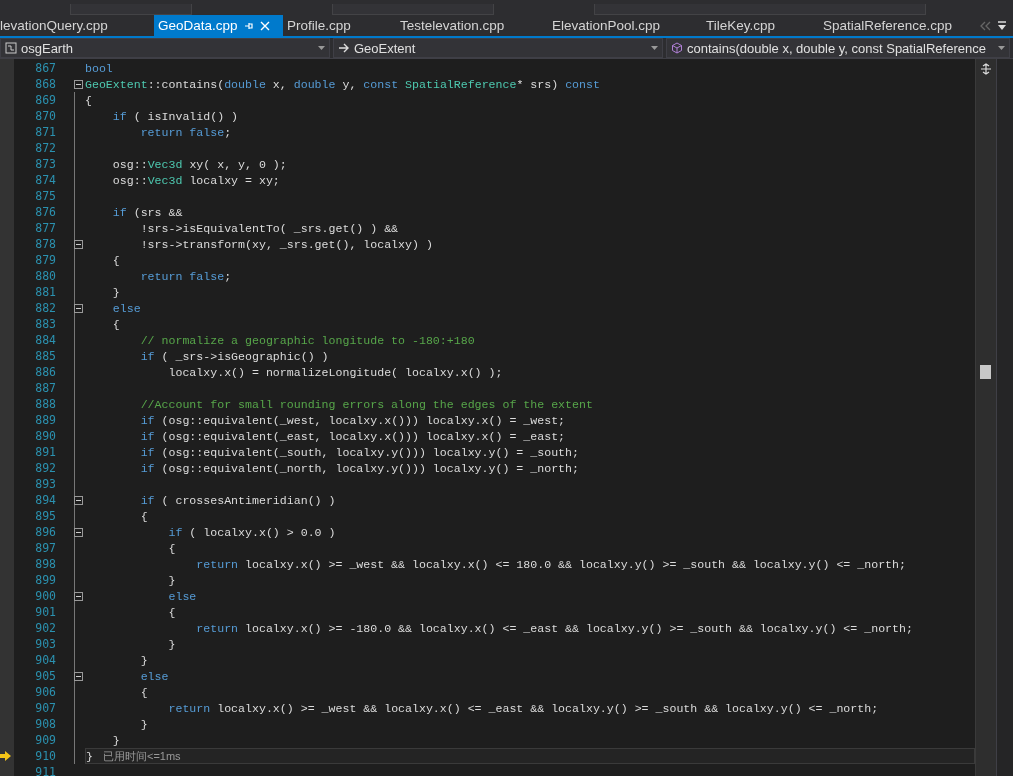 Image resolution: width=1013 pixels, height=776 pixels. I want to click on file-tab: TileKey.cpp, so click(760, 25).